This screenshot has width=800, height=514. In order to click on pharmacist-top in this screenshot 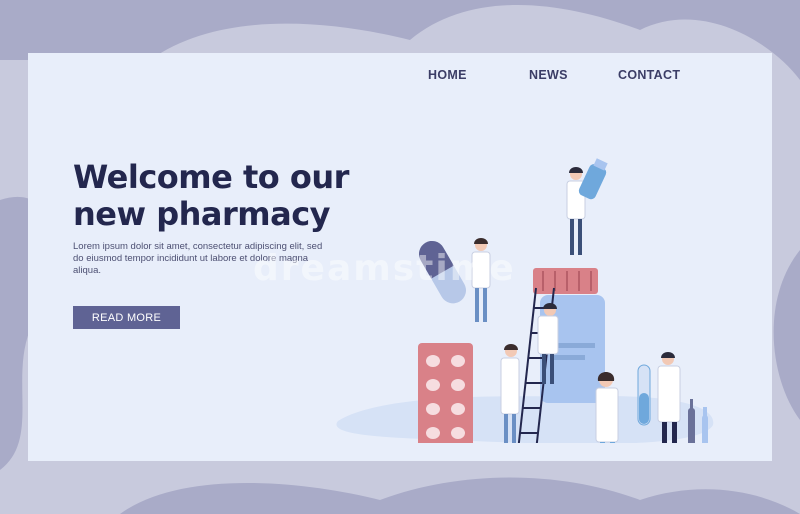, I will do `click(587, 206)`.